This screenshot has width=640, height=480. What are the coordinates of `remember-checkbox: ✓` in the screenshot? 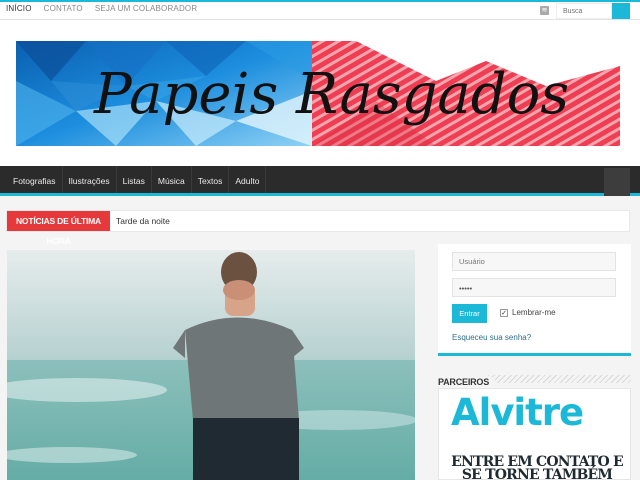 It's located at (504, 312).